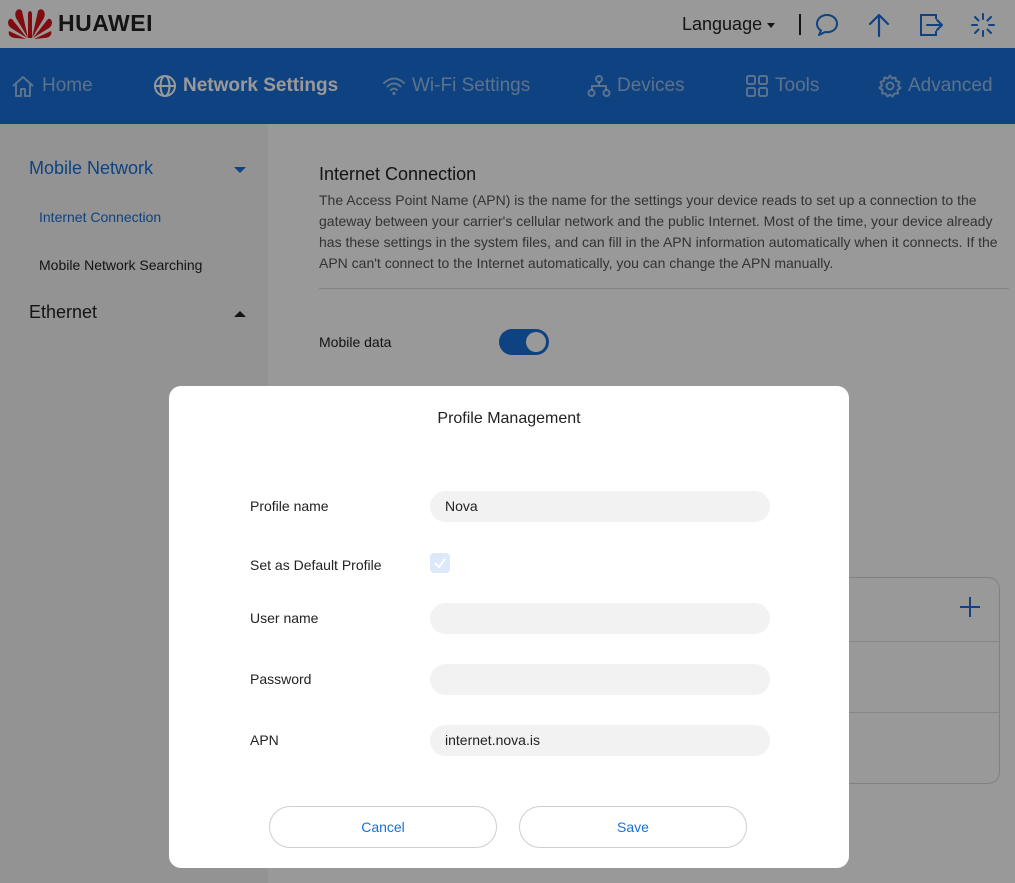 Image resolution: width=1015 pixels, height=883 pixels. I want to click on username-input, so click(600, 618).